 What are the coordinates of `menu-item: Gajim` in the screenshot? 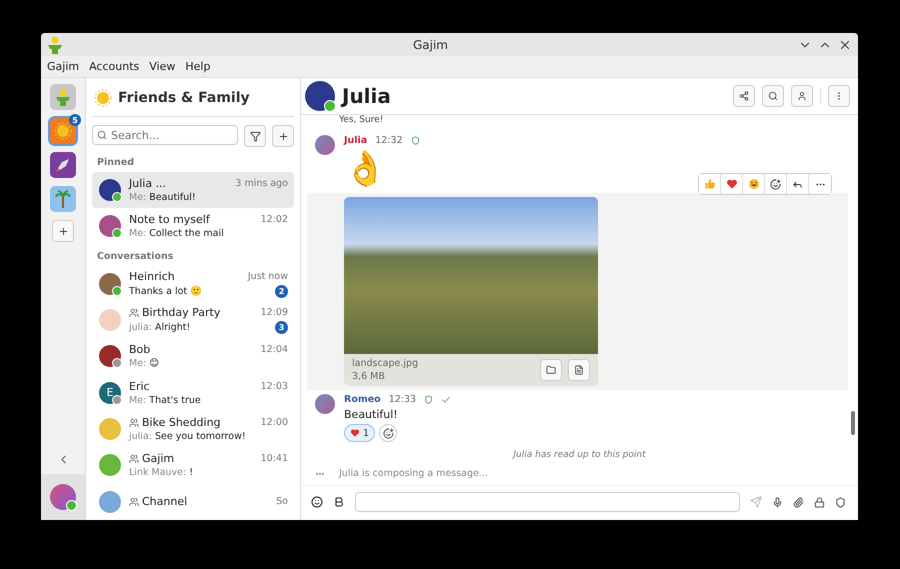 It's located at (63, 66).